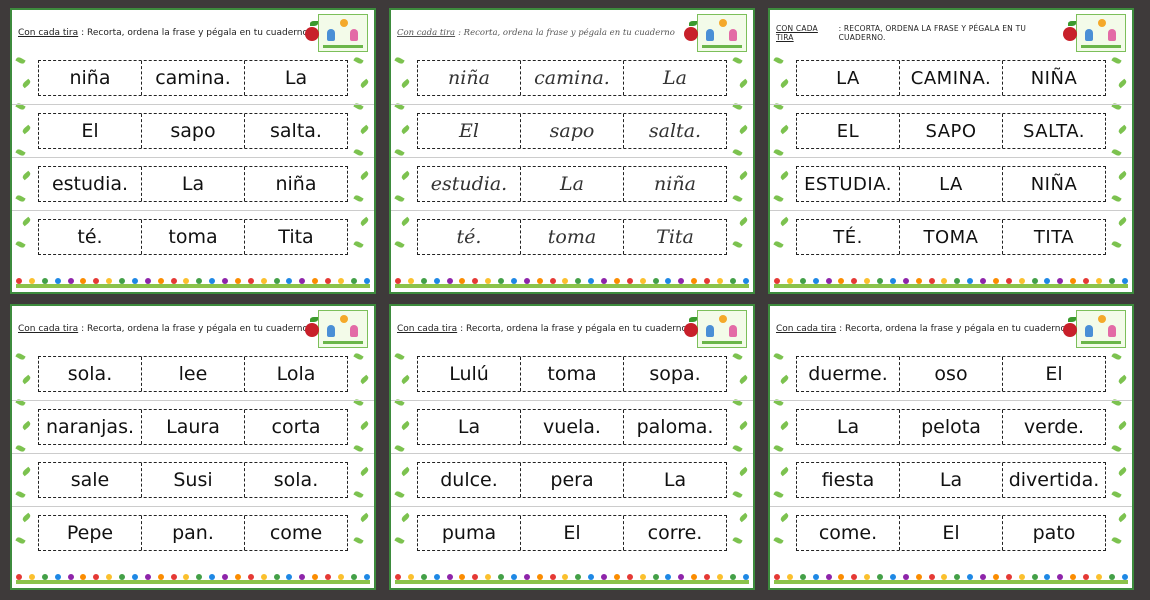 The image size is (1150, 600). I want to click on sentence-strip: puma El corre., so click(572, 532).